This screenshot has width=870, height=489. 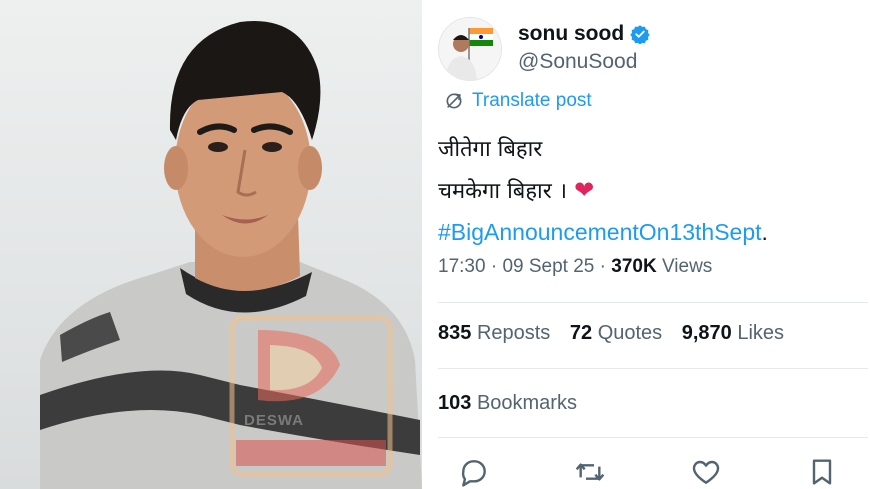 I want to click on tweet-line-2: चमकेगा बिहार । ❤, so click(x=603, y=191).